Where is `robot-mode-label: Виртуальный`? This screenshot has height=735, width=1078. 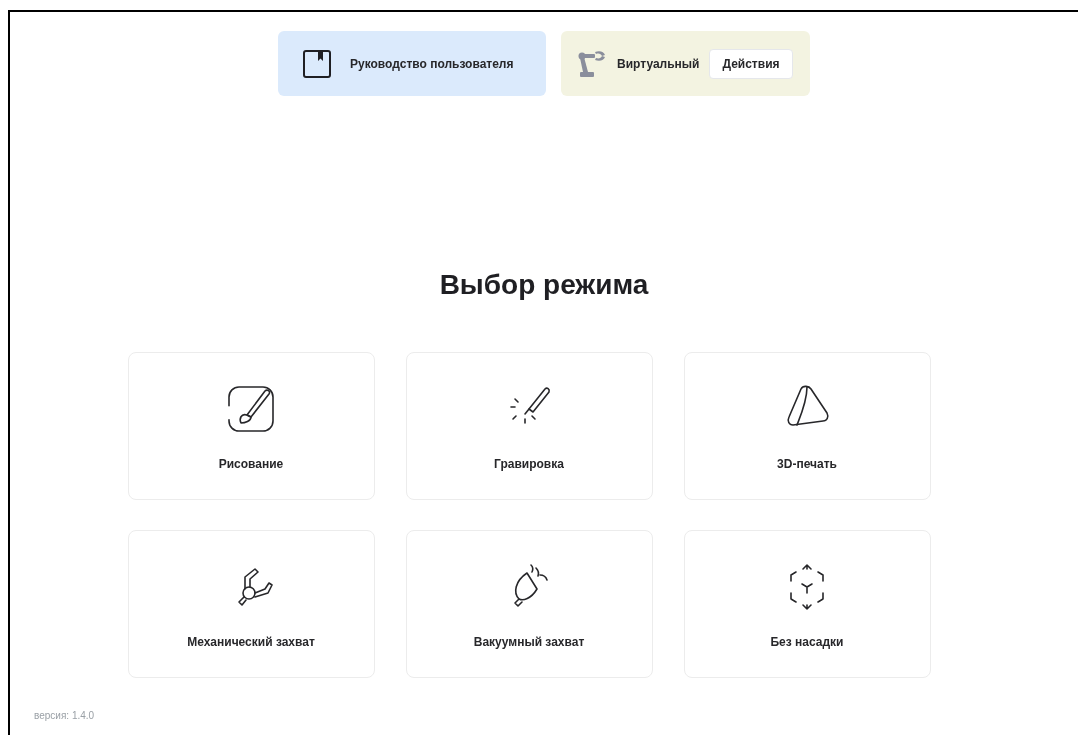 robot-mode-label: Виртуальный is located at coordinates (658, 64).